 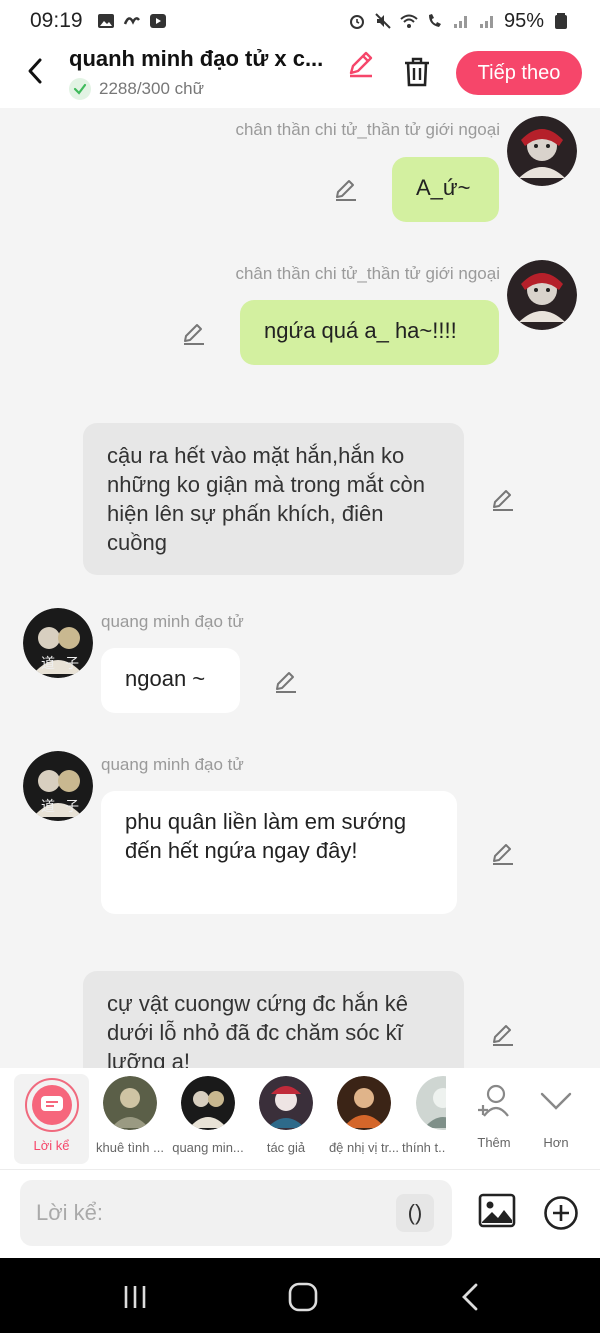 What do you see at coordinates (157, 21) in the screenshot?
I see `video-icon` at bounding box center [157, 21].